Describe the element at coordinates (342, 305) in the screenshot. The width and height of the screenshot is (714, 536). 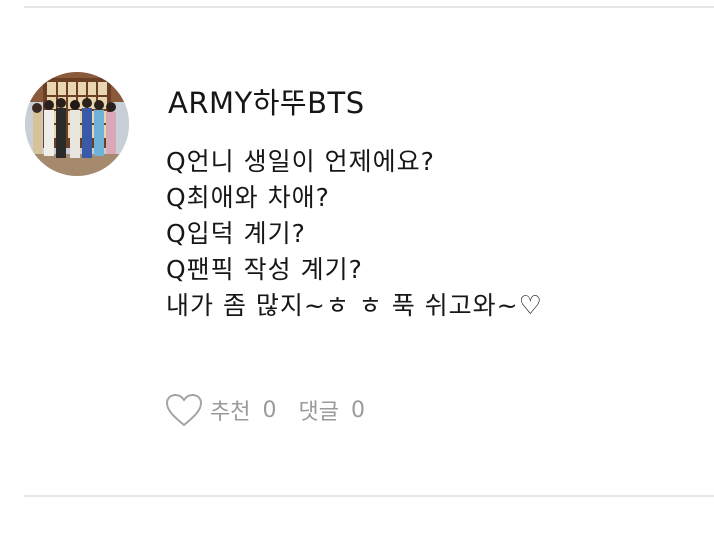
I see `comment-line-text: 내가 좀 많지~ㅎ ㅎ 푹 쉬고와~` at that location.